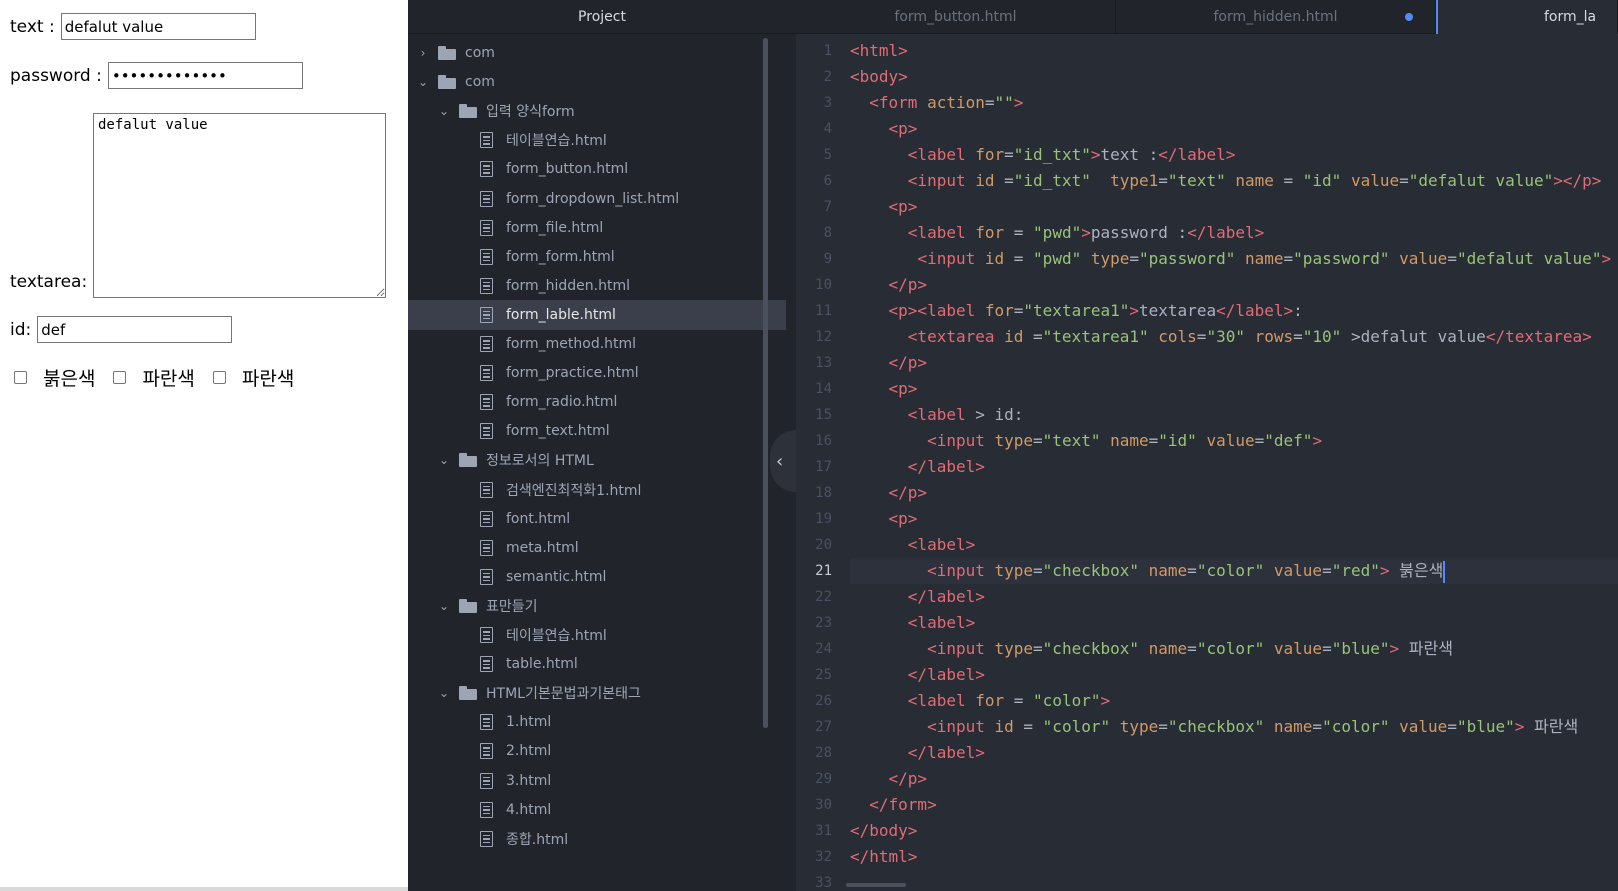  I want to click on code-line: <label > id:, so click(1234, 415).